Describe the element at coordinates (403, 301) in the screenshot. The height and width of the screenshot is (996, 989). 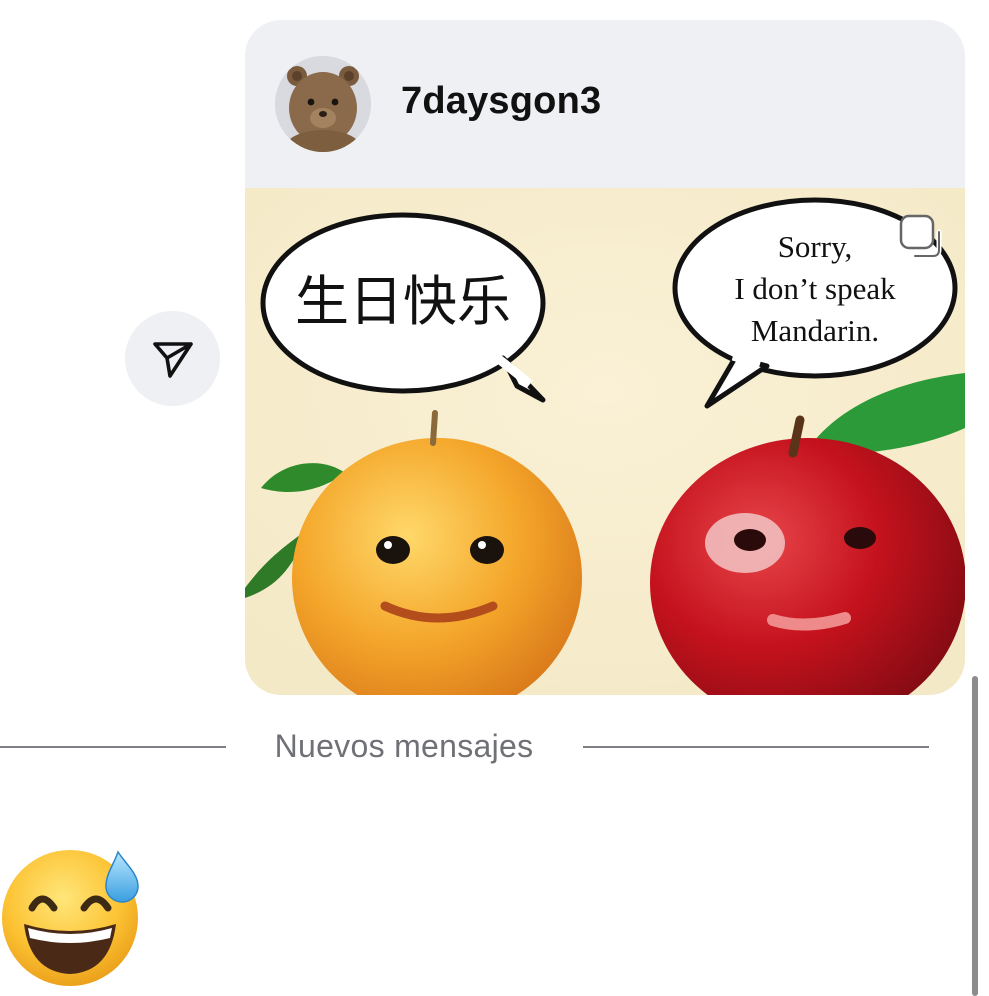
I see `svg-text: 生日快乐` at that location.